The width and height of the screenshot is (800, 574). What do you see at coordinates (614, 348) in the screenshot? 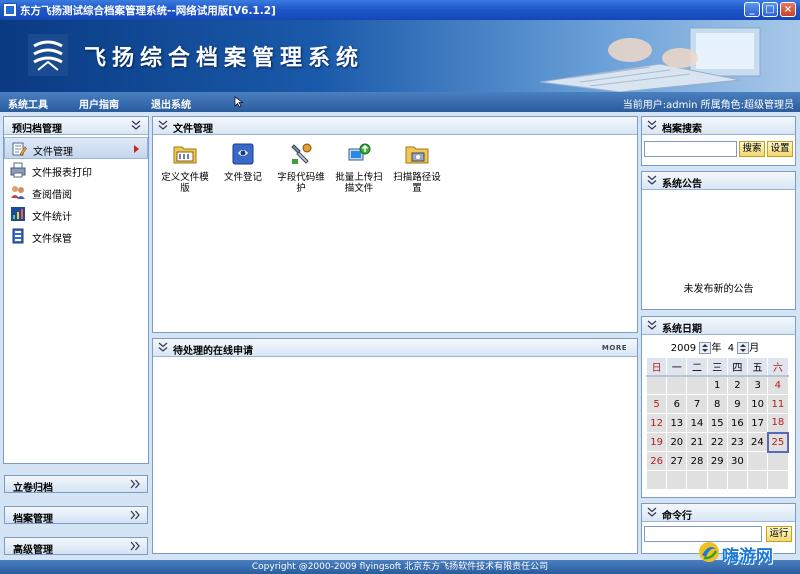
I see `more-link: MORE` at bounding box center [614, 348].